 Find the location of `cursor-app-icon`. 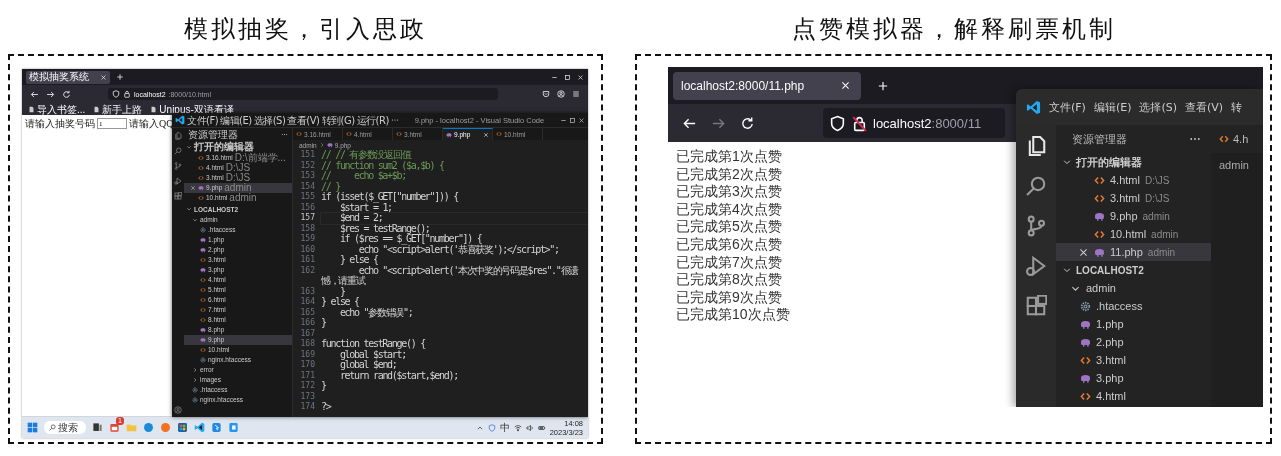

cursor-app-icon is located at coordinates (216, 427).